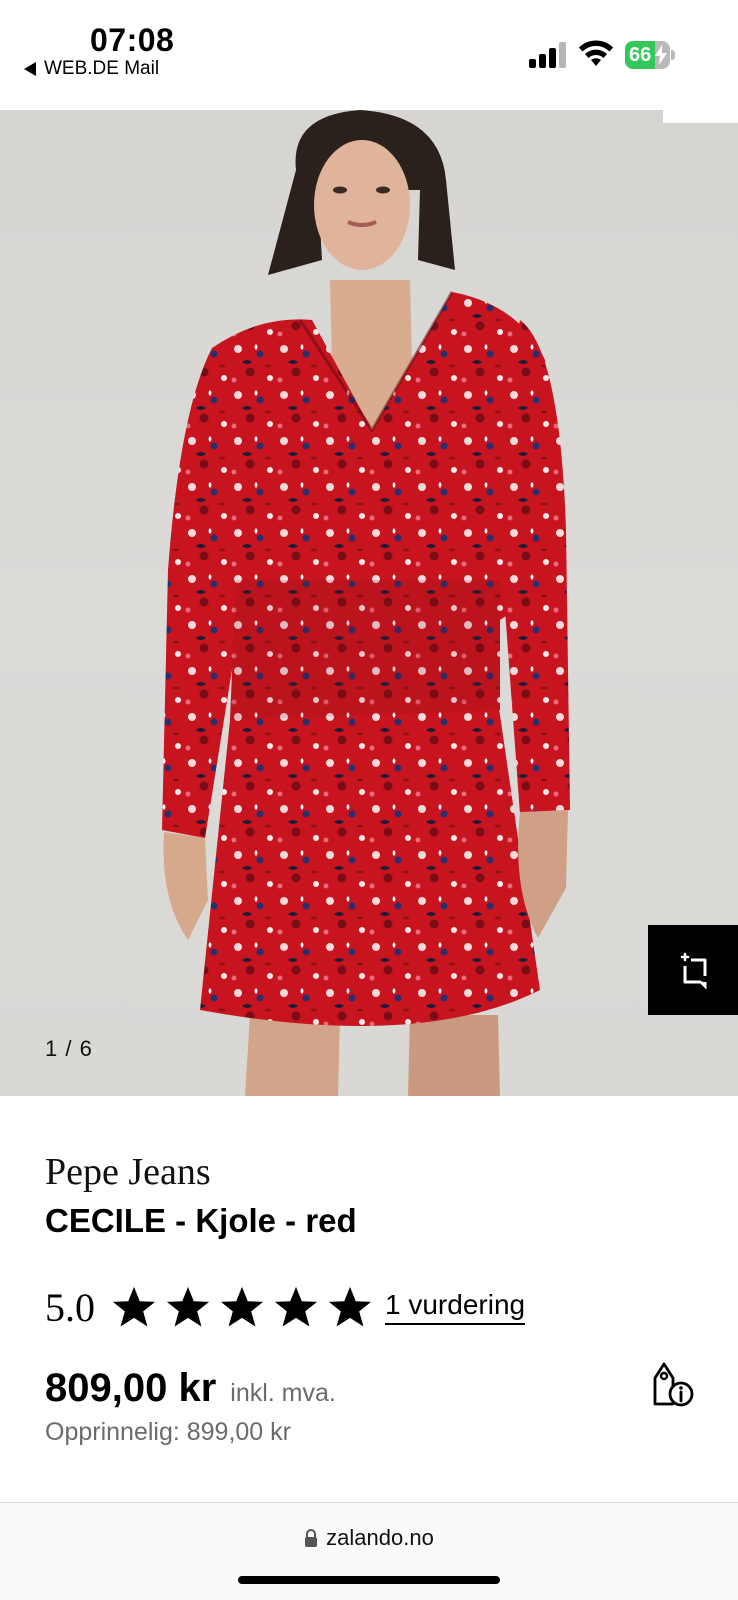 This screenshot has height=1600, width=738. Describe the element at coordinates (455, 1307) in the screenshot. I see `reviews-link: 1 vurdering` at that location.